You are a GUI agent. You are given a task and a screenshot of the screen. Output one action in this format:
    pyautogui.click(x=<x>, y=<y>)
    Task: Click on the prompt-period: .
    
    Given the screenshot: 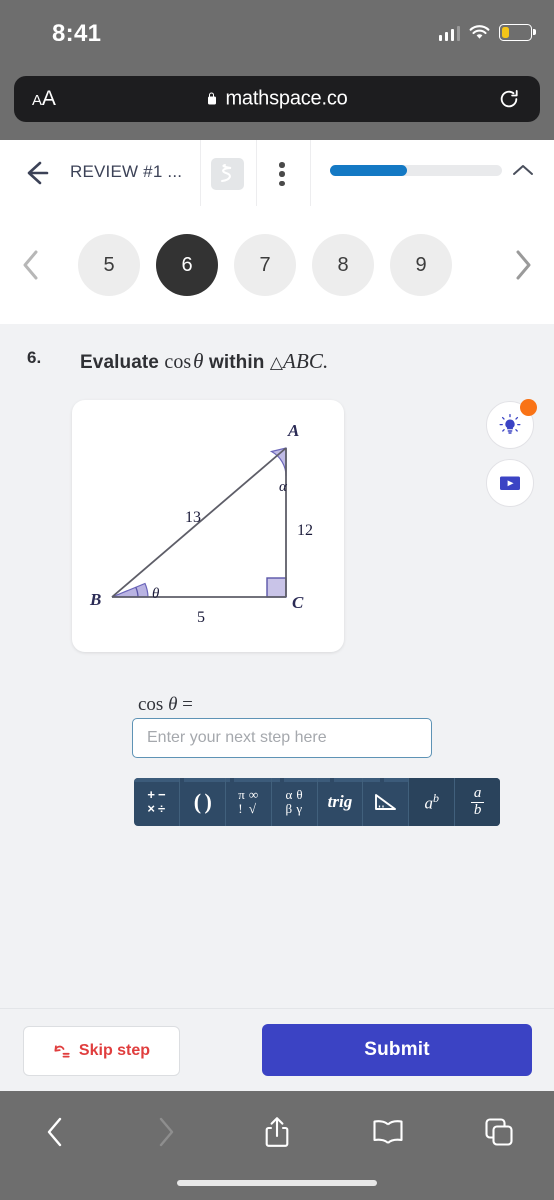 What is the action you would take?
    pyautogui.click(x=325, y=361)
    